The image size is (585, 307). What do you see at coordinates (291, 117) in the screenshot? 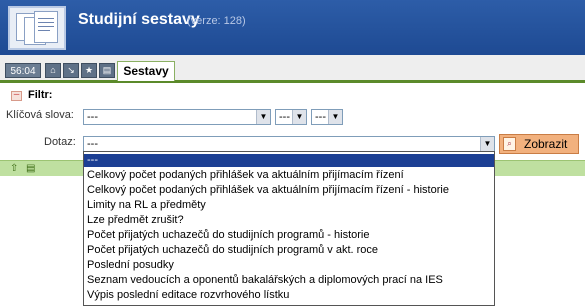
I see `keywords-select-2: --- ▼` at bounding box center [291, 117].